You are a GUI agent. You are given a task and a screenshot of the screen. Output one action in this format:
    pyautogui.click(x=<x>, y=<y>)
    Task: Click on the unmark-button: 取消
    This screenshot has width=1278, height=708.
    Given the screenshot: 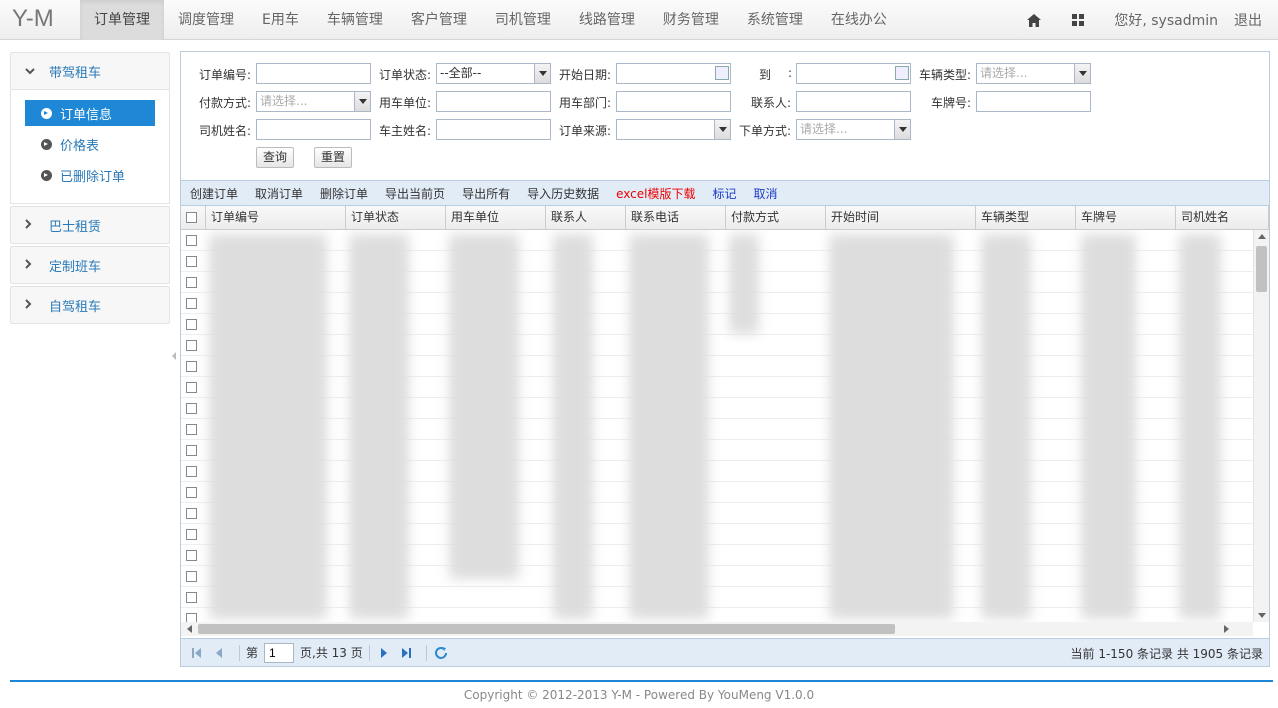 What is the action you would take?
    pyautogui.click(x=766, y=193)
    